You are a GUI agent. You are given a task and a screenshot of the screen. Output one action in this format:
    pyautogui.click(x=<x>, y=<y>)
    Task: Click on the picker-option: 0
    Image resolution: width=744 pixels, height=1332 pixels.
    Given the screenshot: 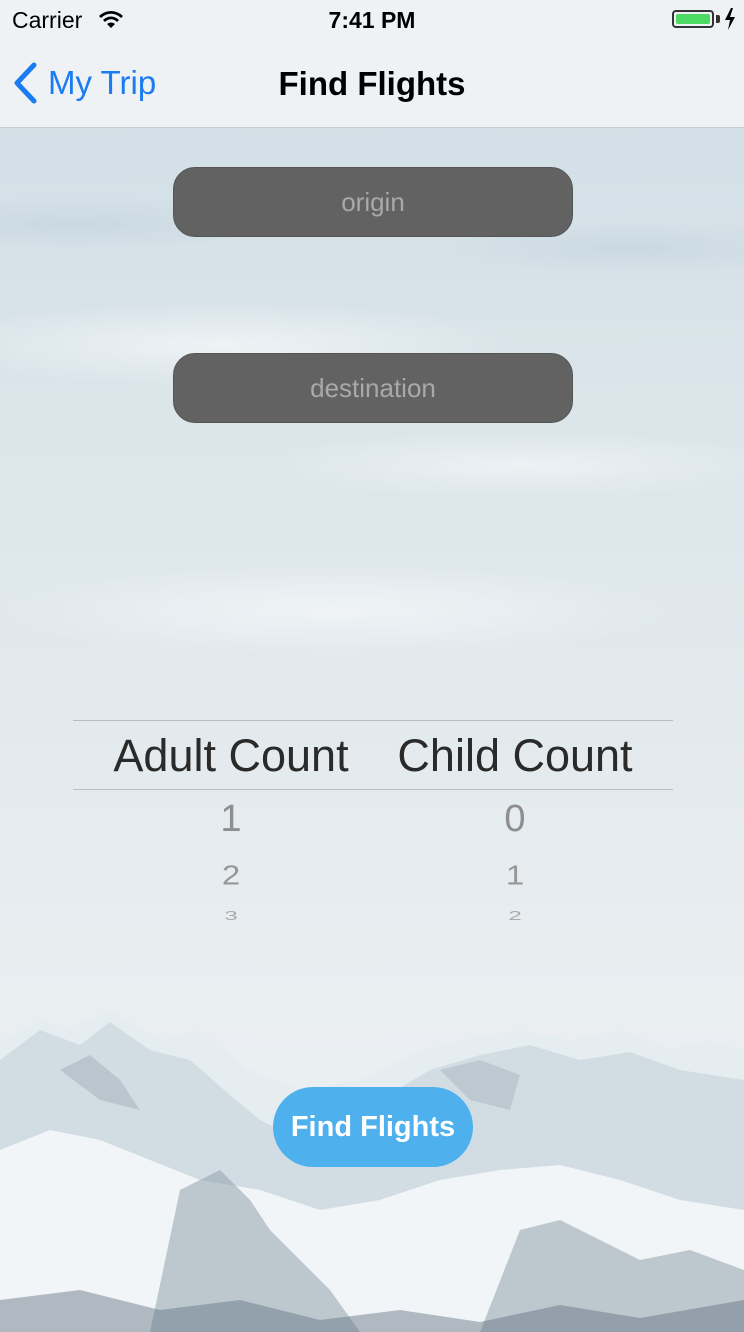 What is the action you would take?
    pyautogui.click(x=515, y=819)
    